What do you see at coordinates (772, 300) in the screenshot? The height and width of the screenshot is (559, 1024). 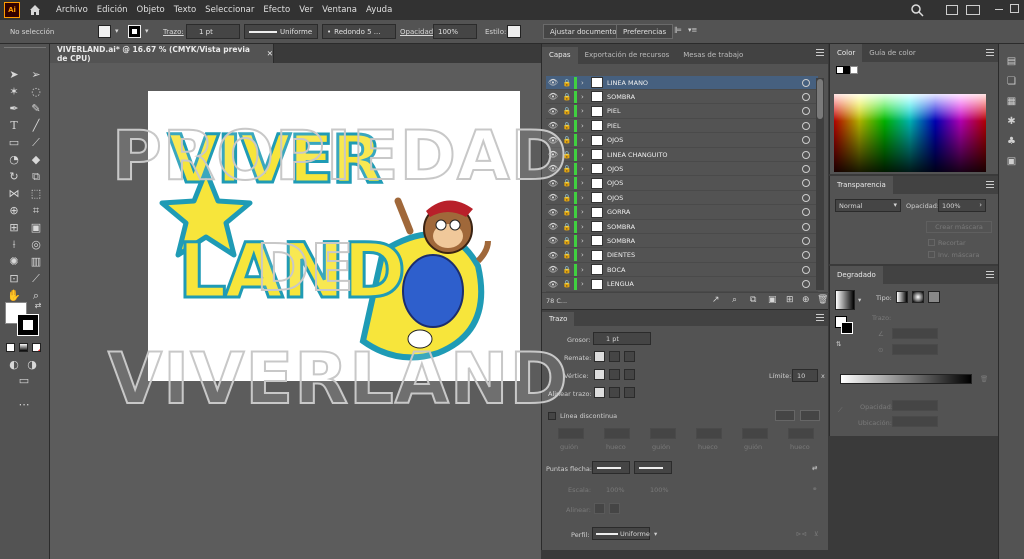 I see `clipping-mask-icon: ▣` at bounding box center [772, 300].